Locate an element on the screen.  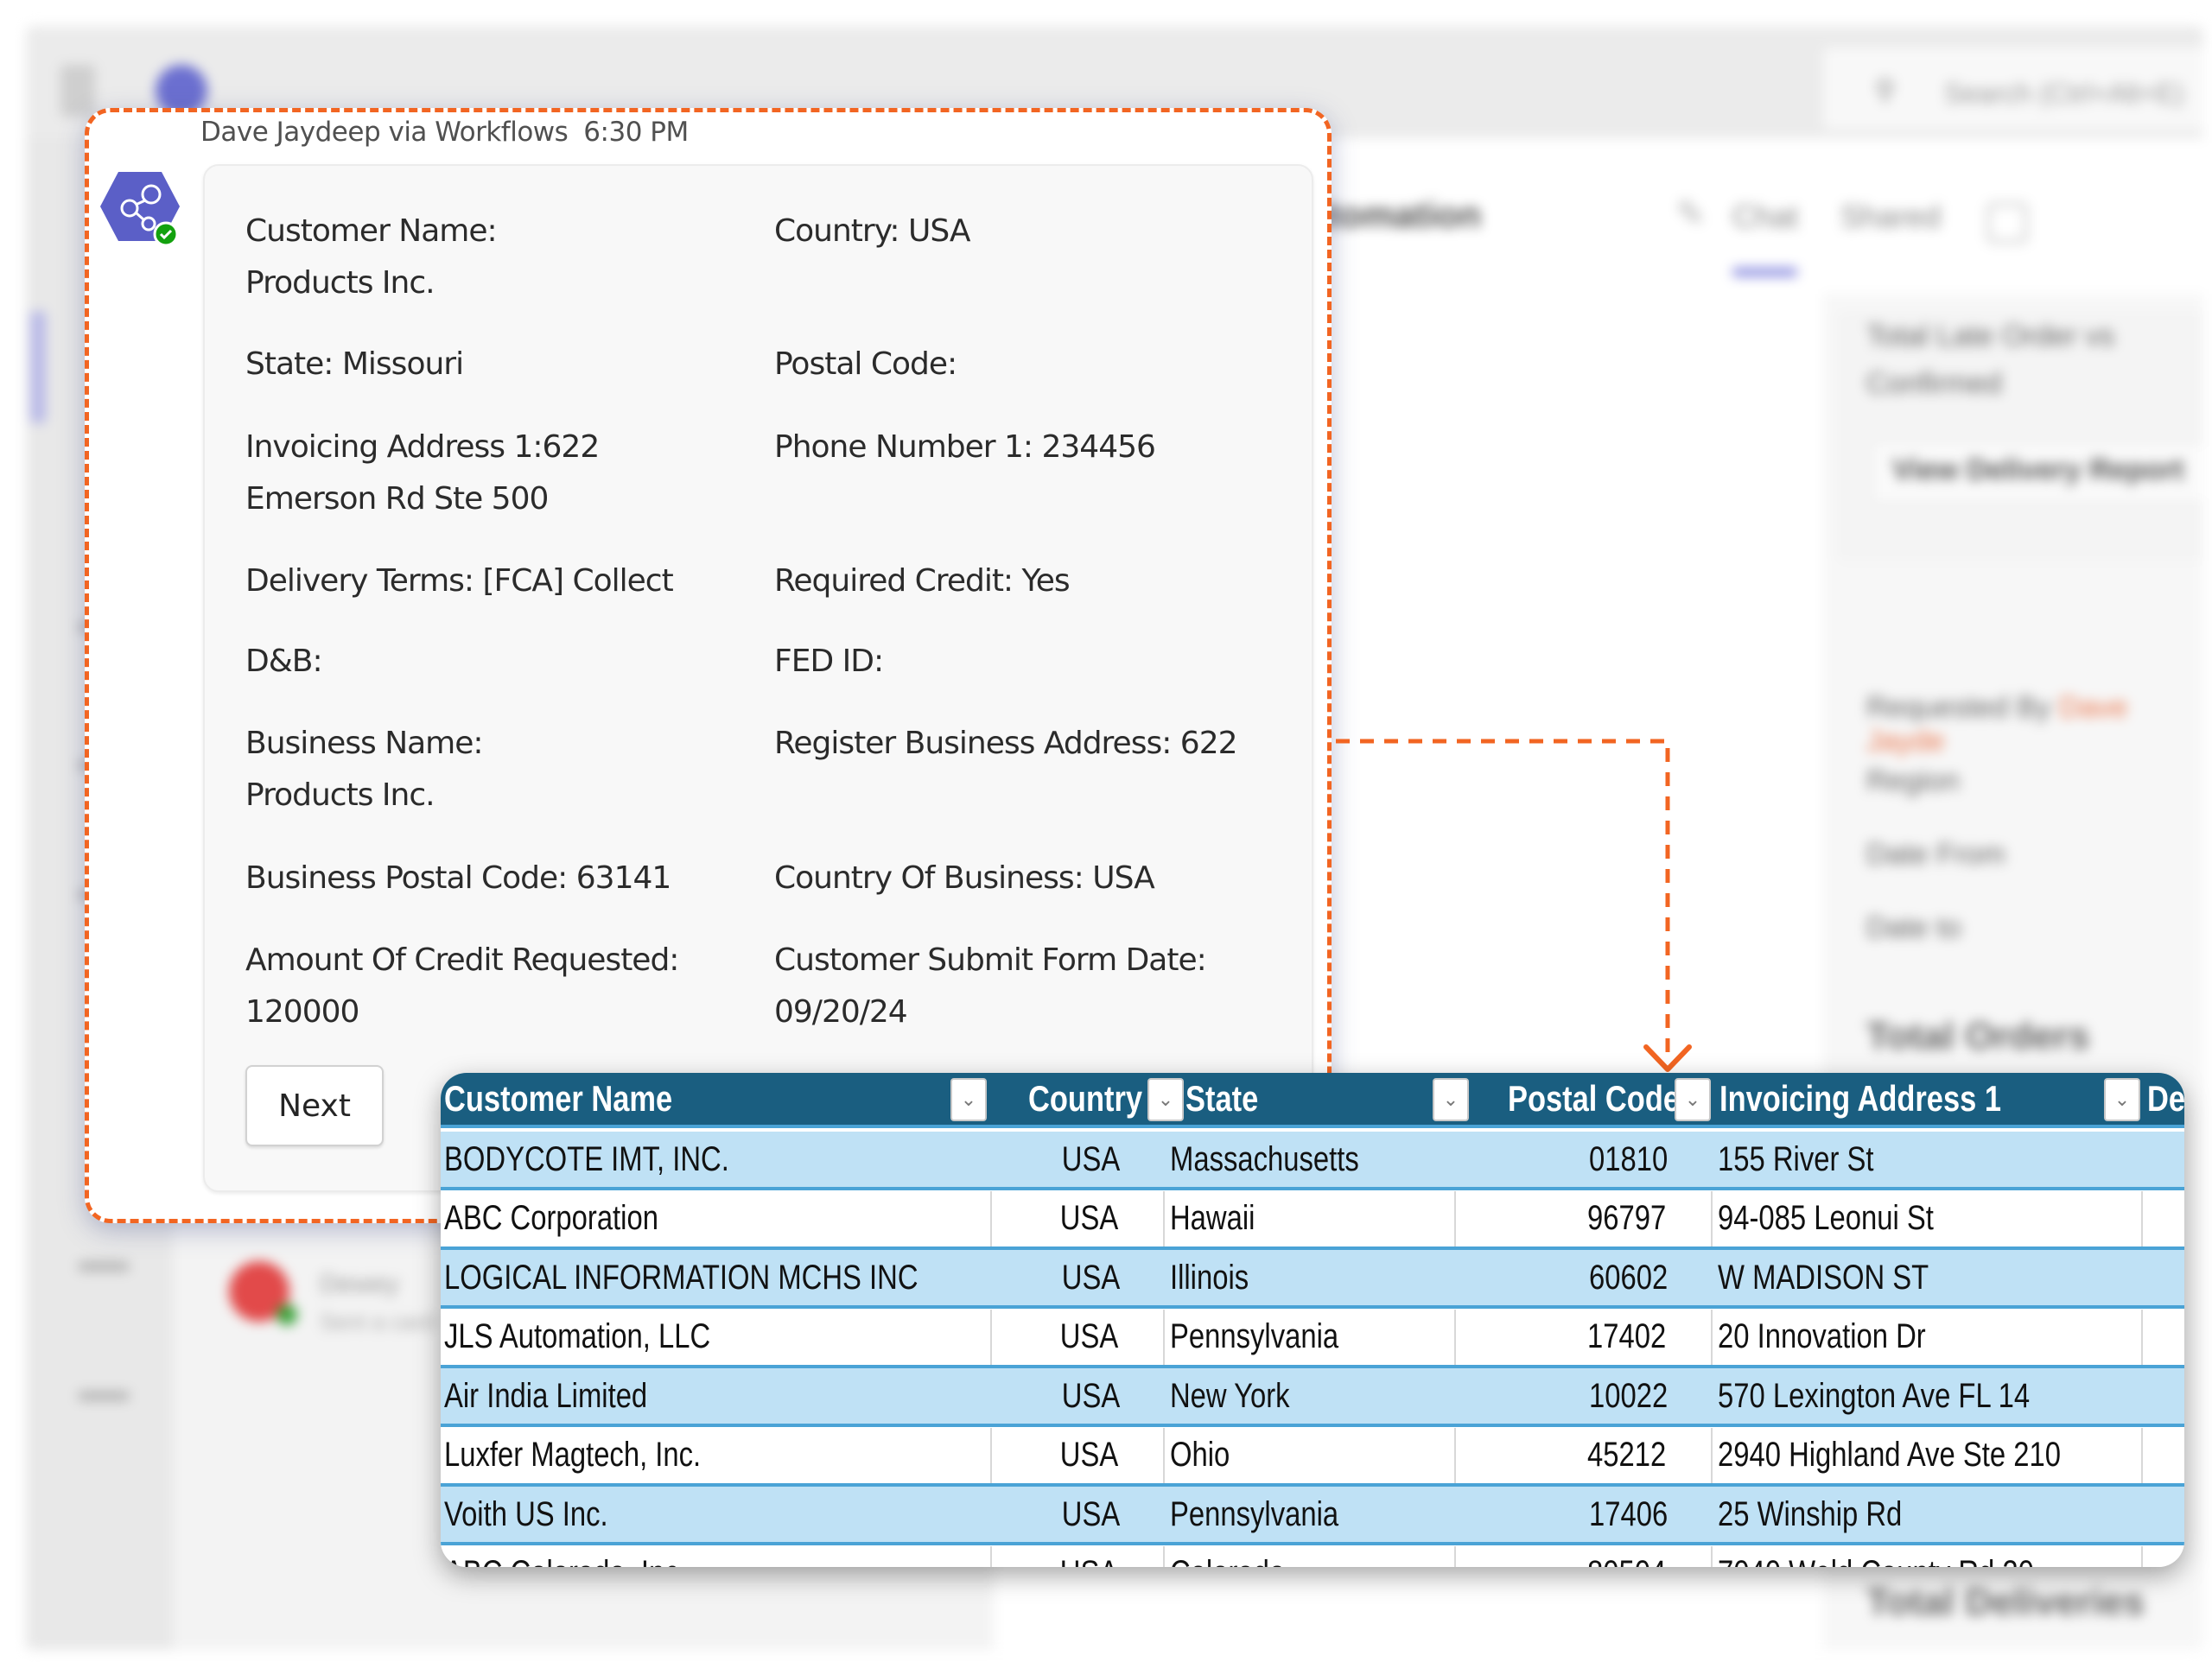
panel-card-title-2: Confirmed is located at coordinates (1934, 383).